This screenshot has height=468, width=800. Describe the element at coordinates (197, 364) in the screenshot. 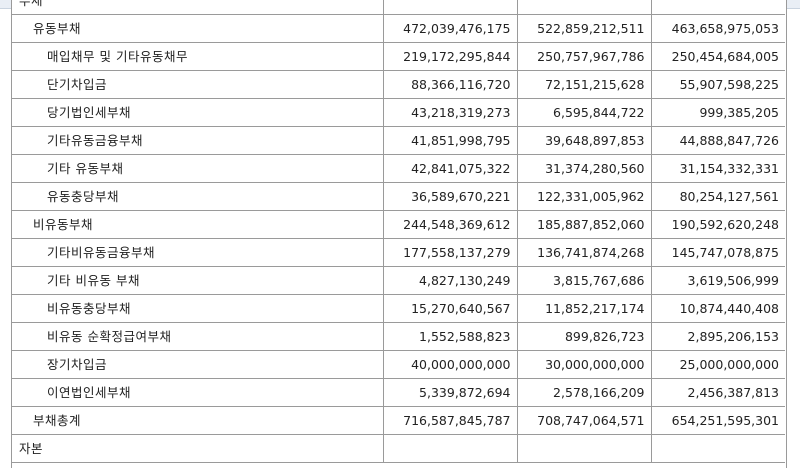

I see `row-label: 장기차입금` at that location.